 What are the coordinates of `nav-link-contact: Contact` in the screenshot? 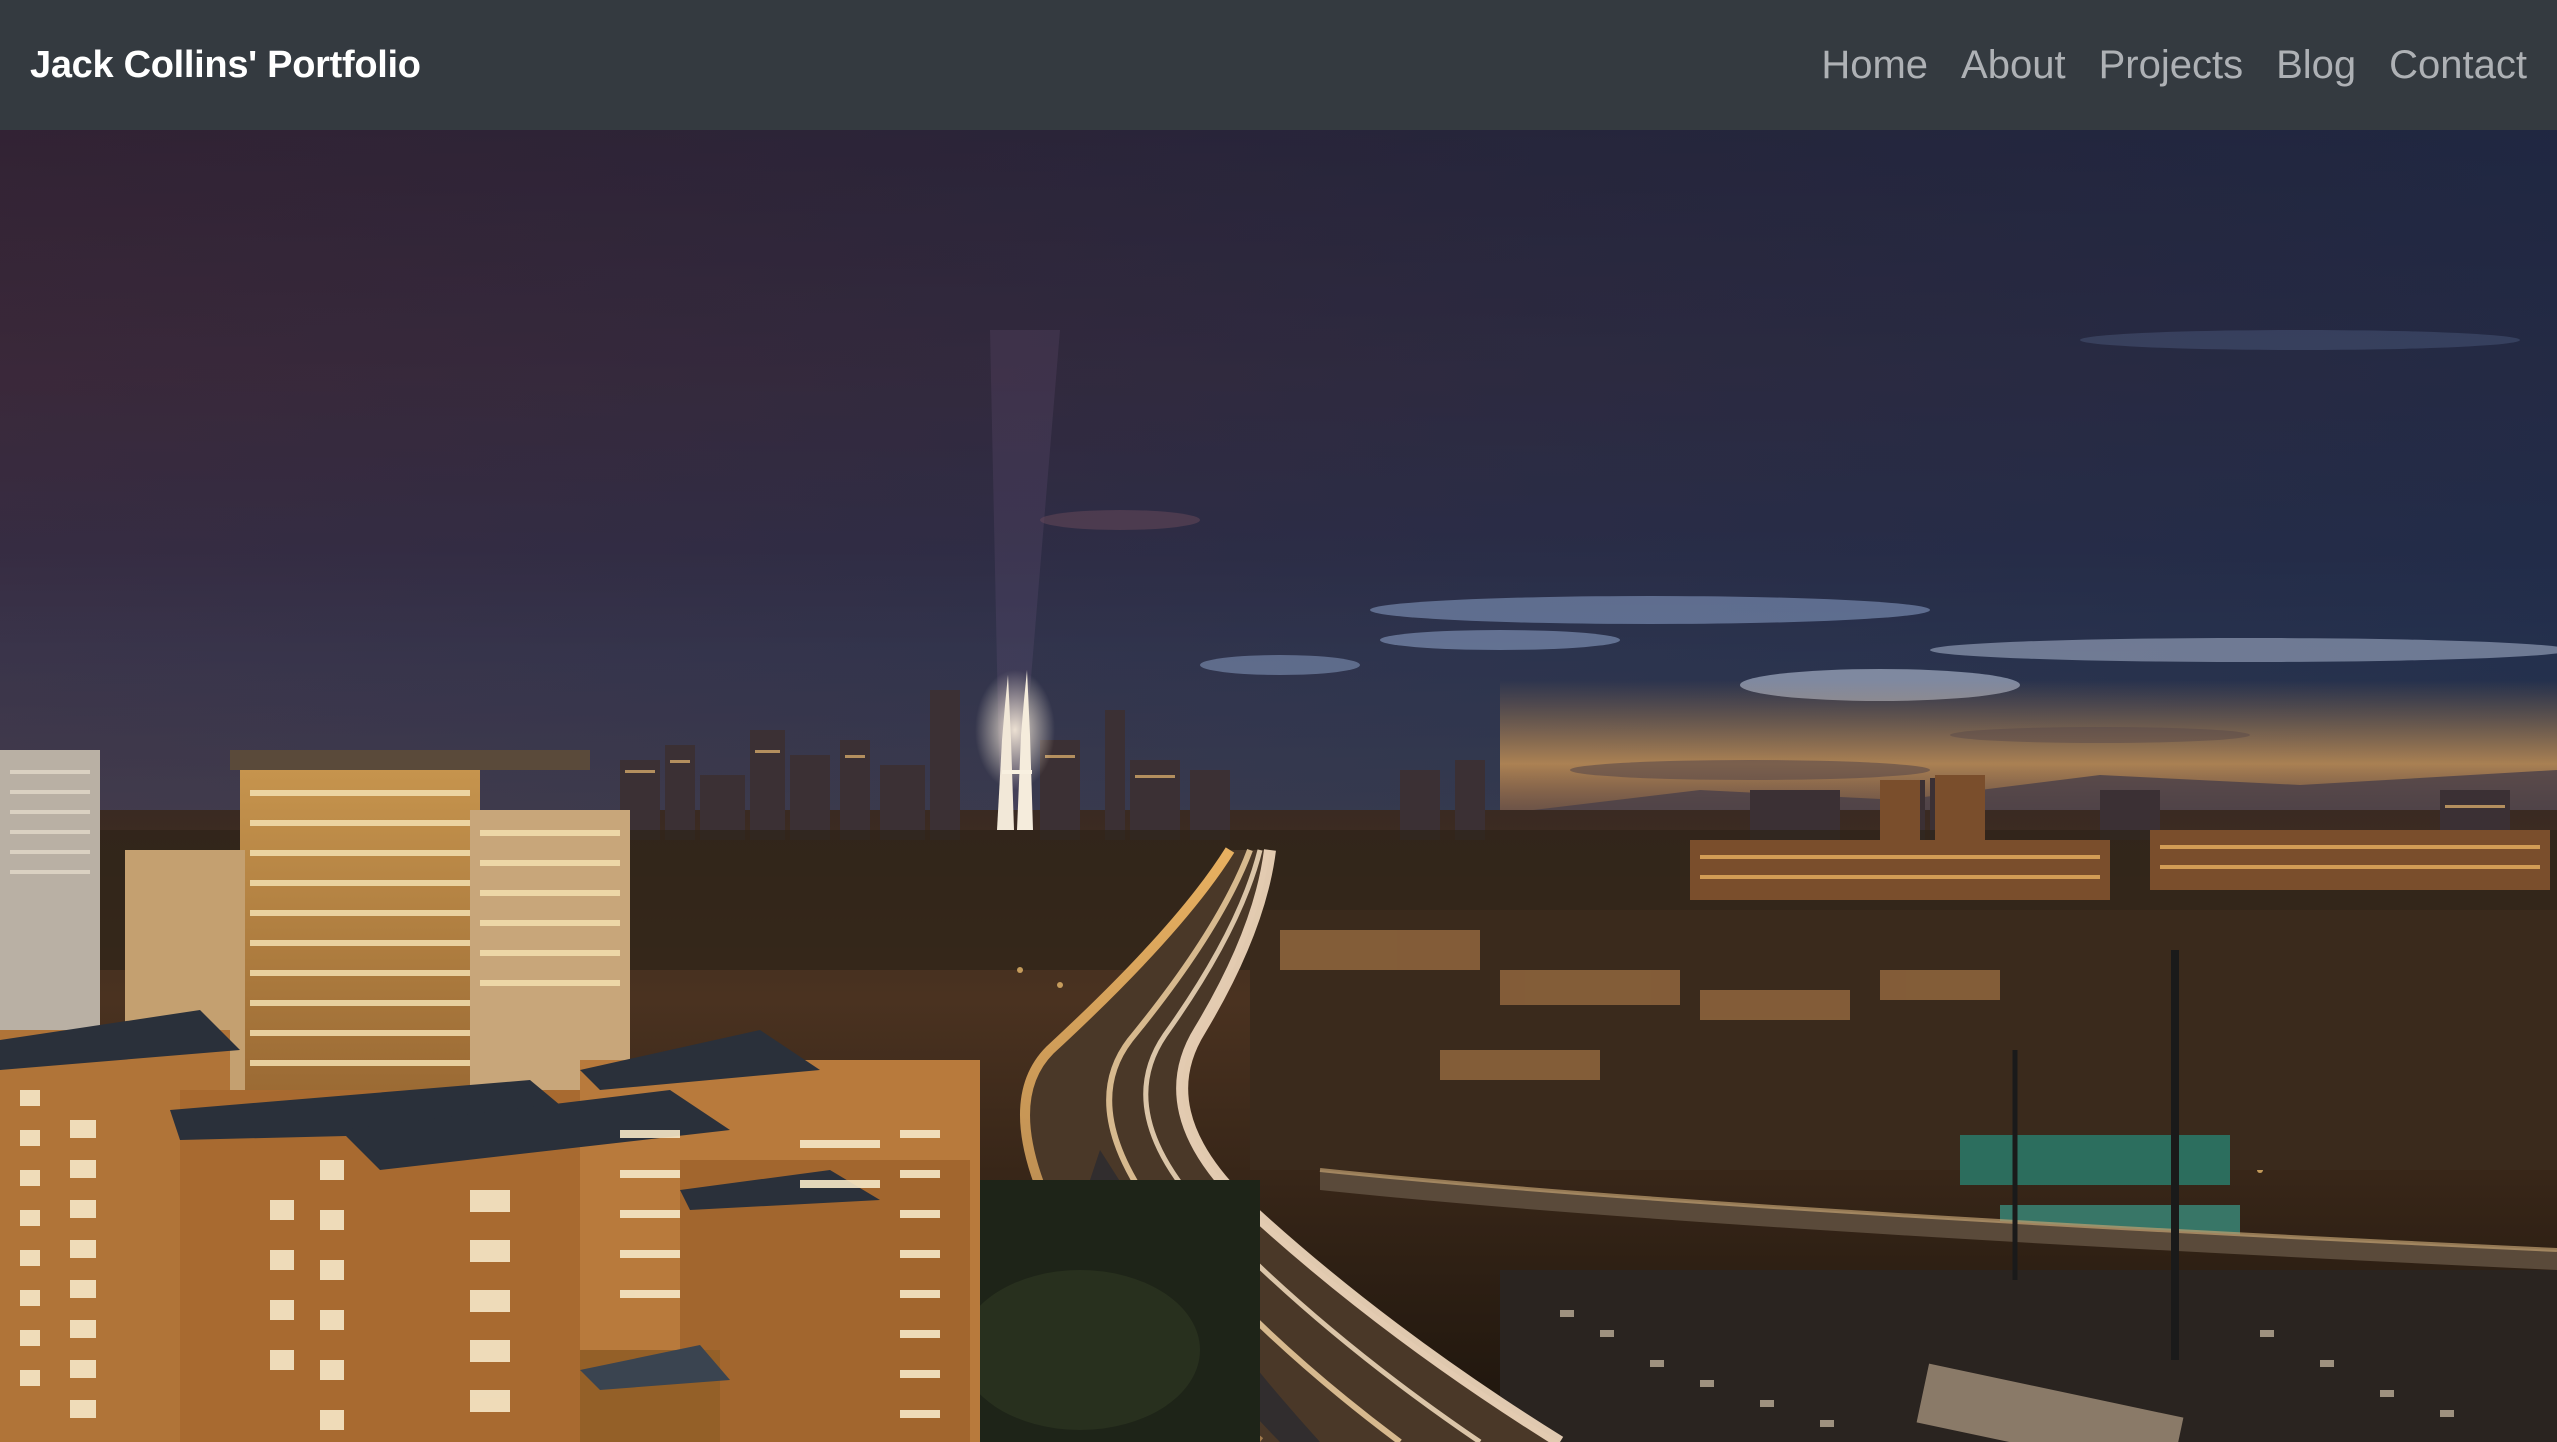 It's located at (2458, 65).